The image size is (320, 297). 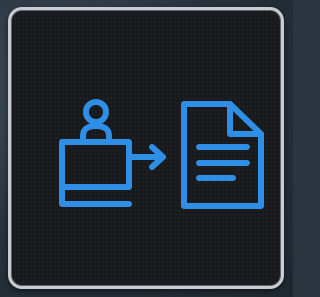 I want to click on document-icon, so click(x=222, y=155).